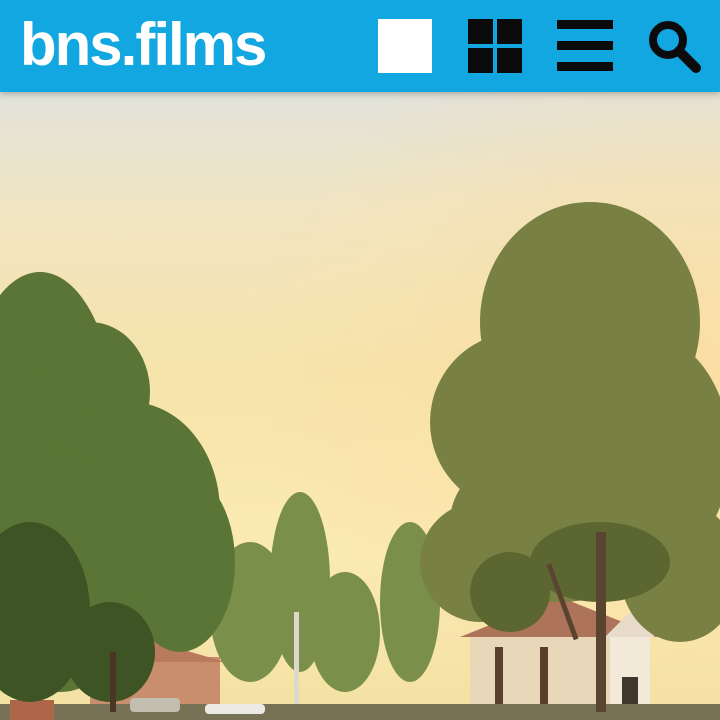  I want to click on site-logo: bns.films, so click(143, 45).